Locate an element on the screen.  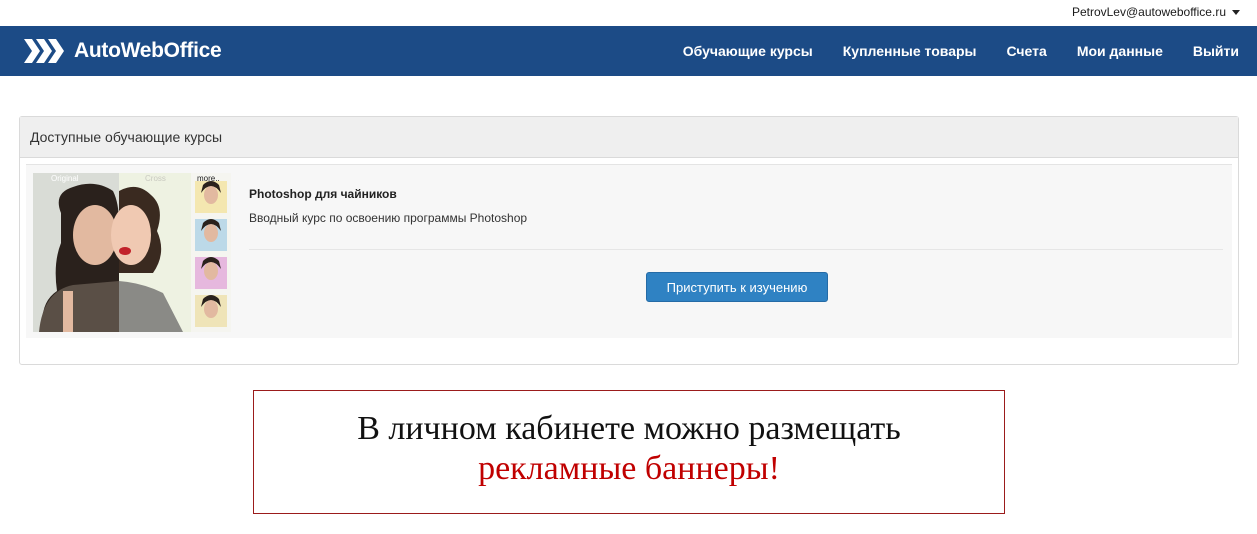
chevrons-logo-icon is located at coordinates (44, 51).